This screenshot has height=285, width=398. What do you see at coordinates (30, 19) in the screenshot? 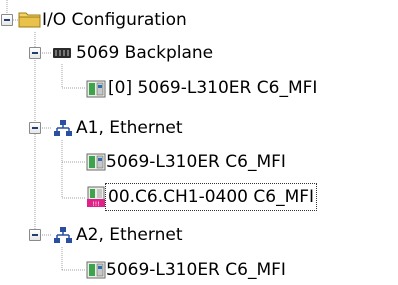
I see `folder-icon` at bounding box center [30, 19].